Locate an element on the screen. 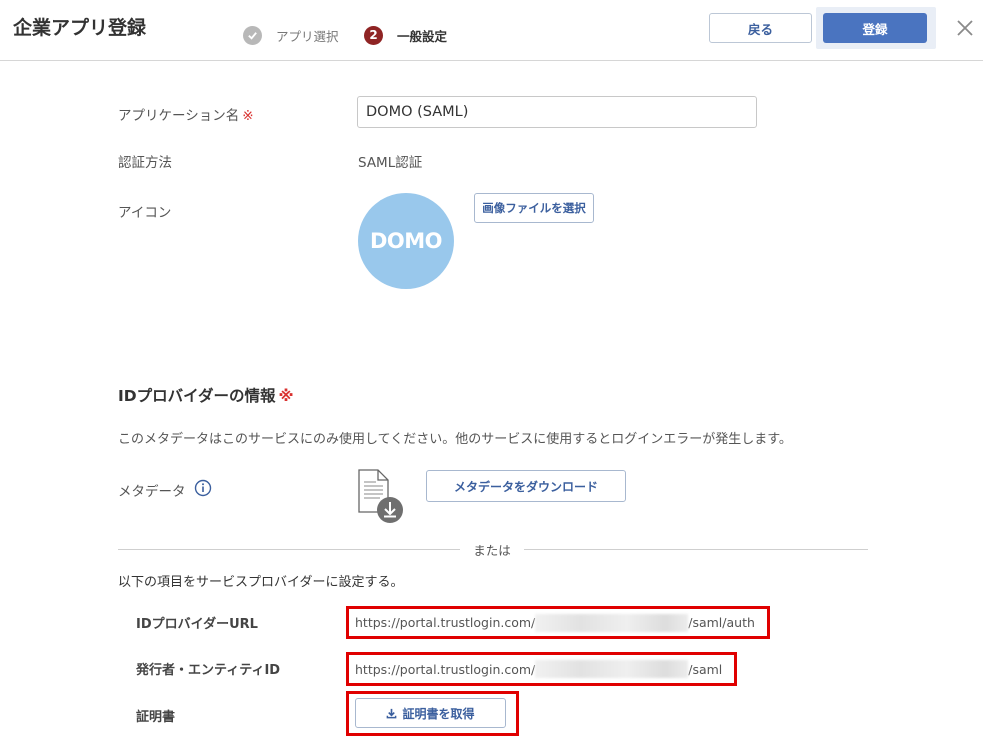 The image size is (983, 751). idp-section-title: IDプロバイダーの情報 ※ is located at coordinates (206, 396).